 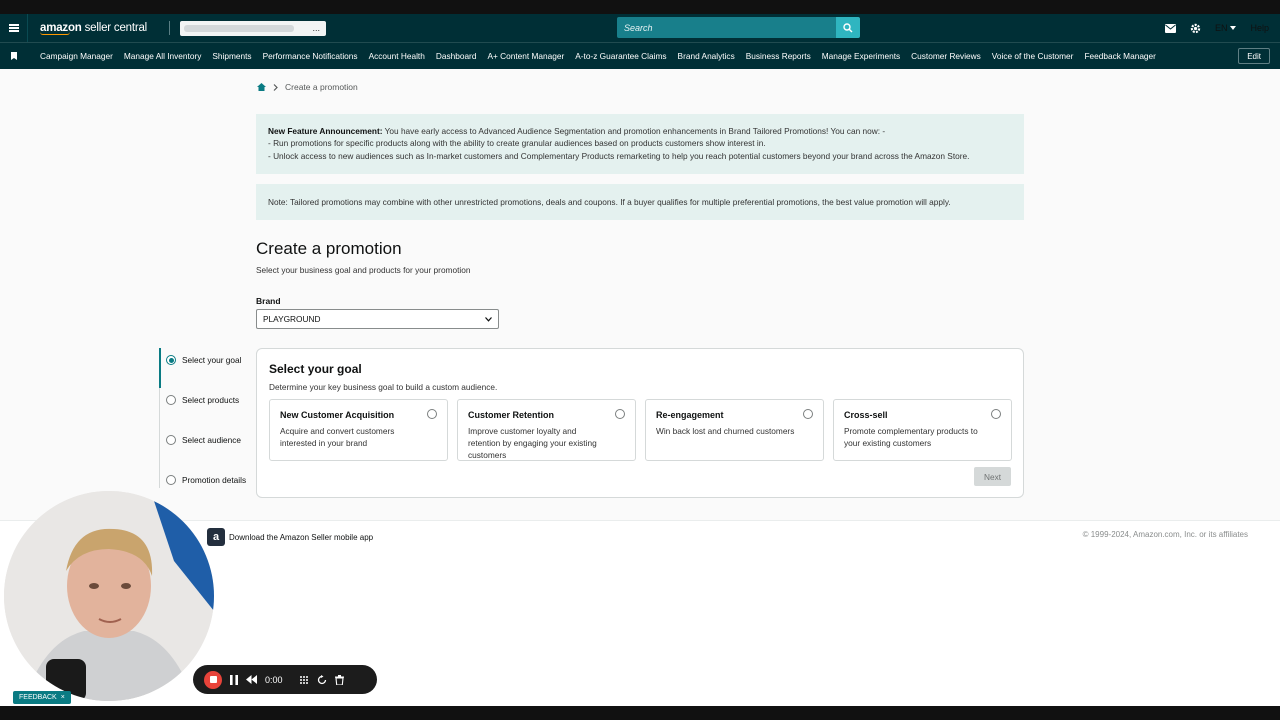 I want to click on step-label: Select audience, so click(x=212, y=440).